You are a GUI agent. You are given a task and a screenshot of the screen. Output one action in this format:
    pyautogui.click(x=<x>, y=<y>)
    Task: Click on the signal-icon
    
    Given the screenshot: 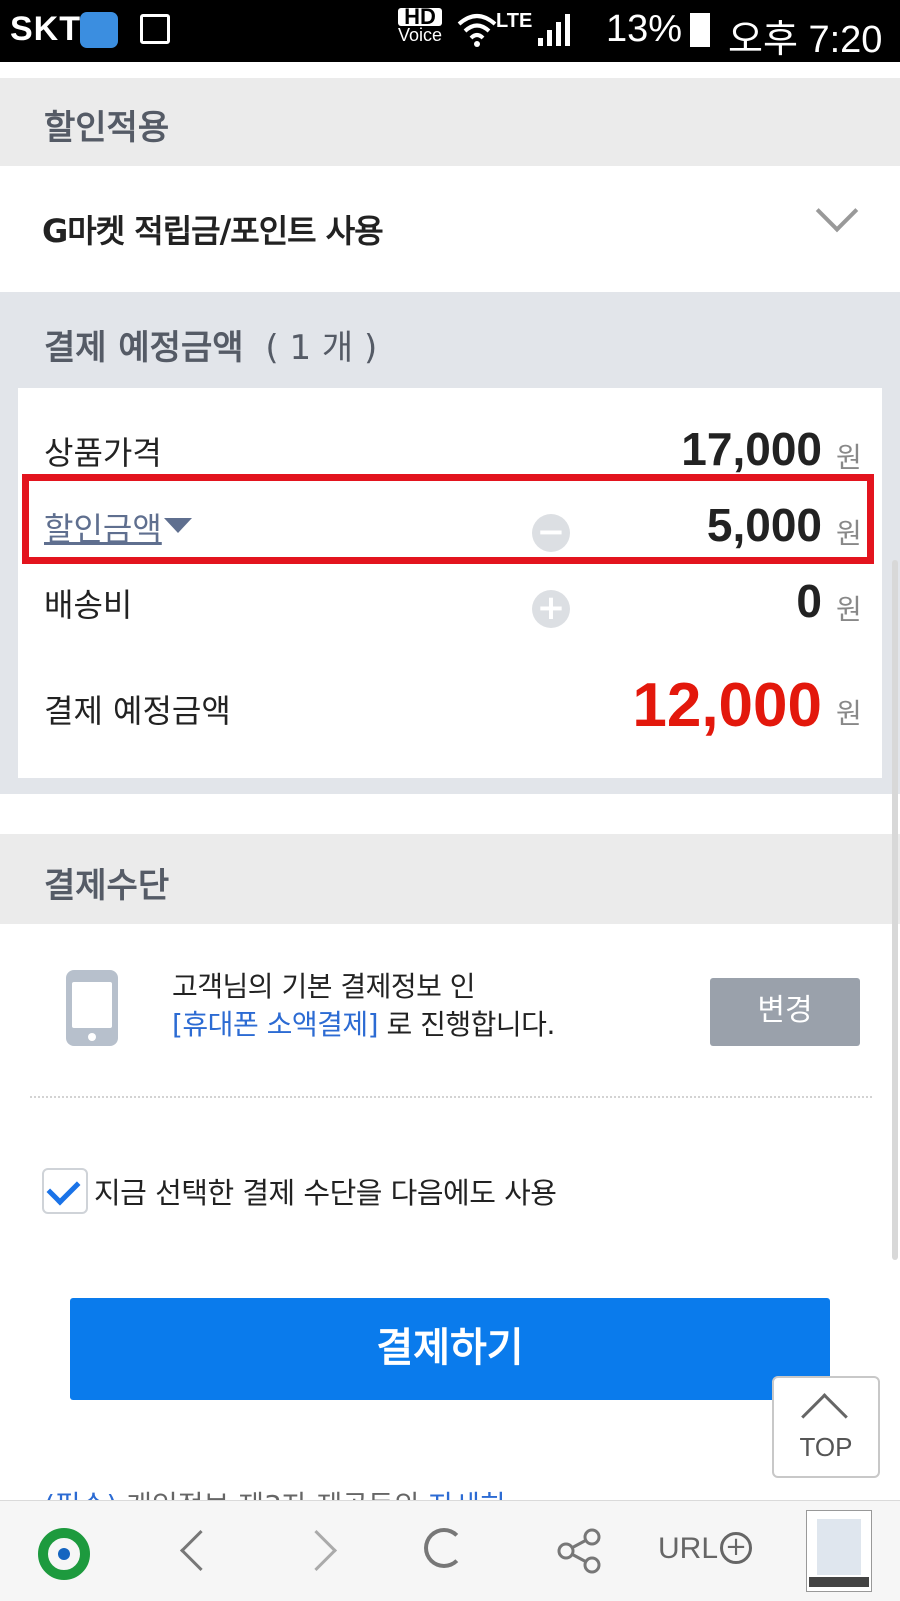 What is the action you would take?
    pyautogui.click(x=554, y=30)
    